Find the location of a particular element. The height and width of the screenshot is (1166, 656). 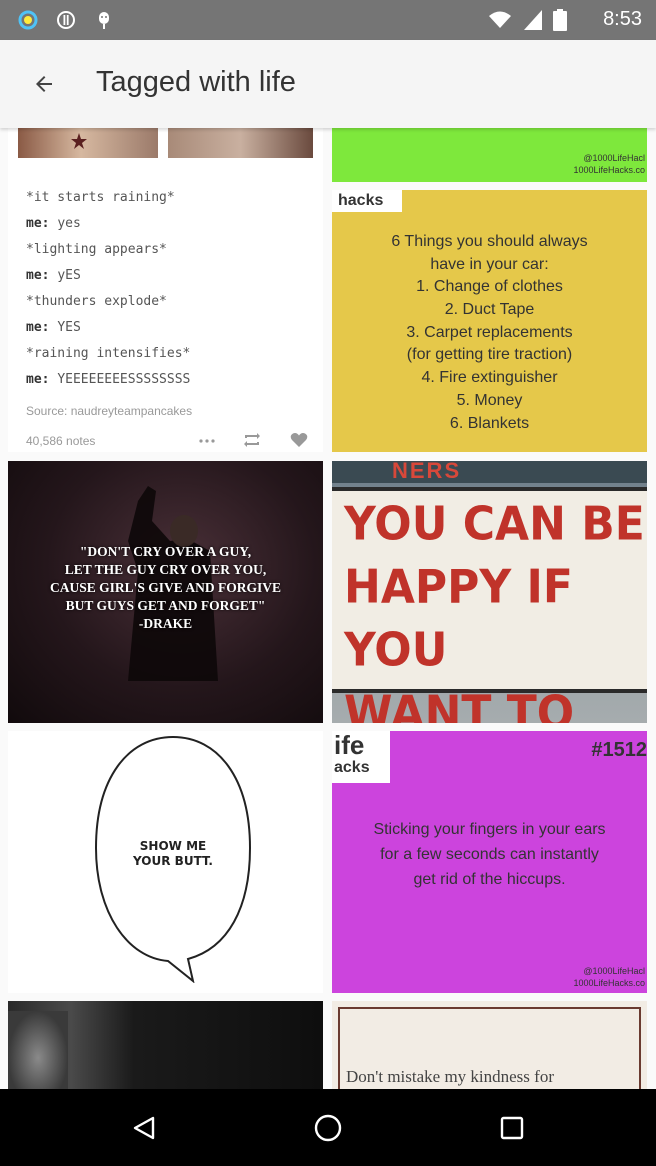

marquee-board: YOU CAN BE HAPPY IF YOU WANT TO BE is located at coordinates (489, 605).